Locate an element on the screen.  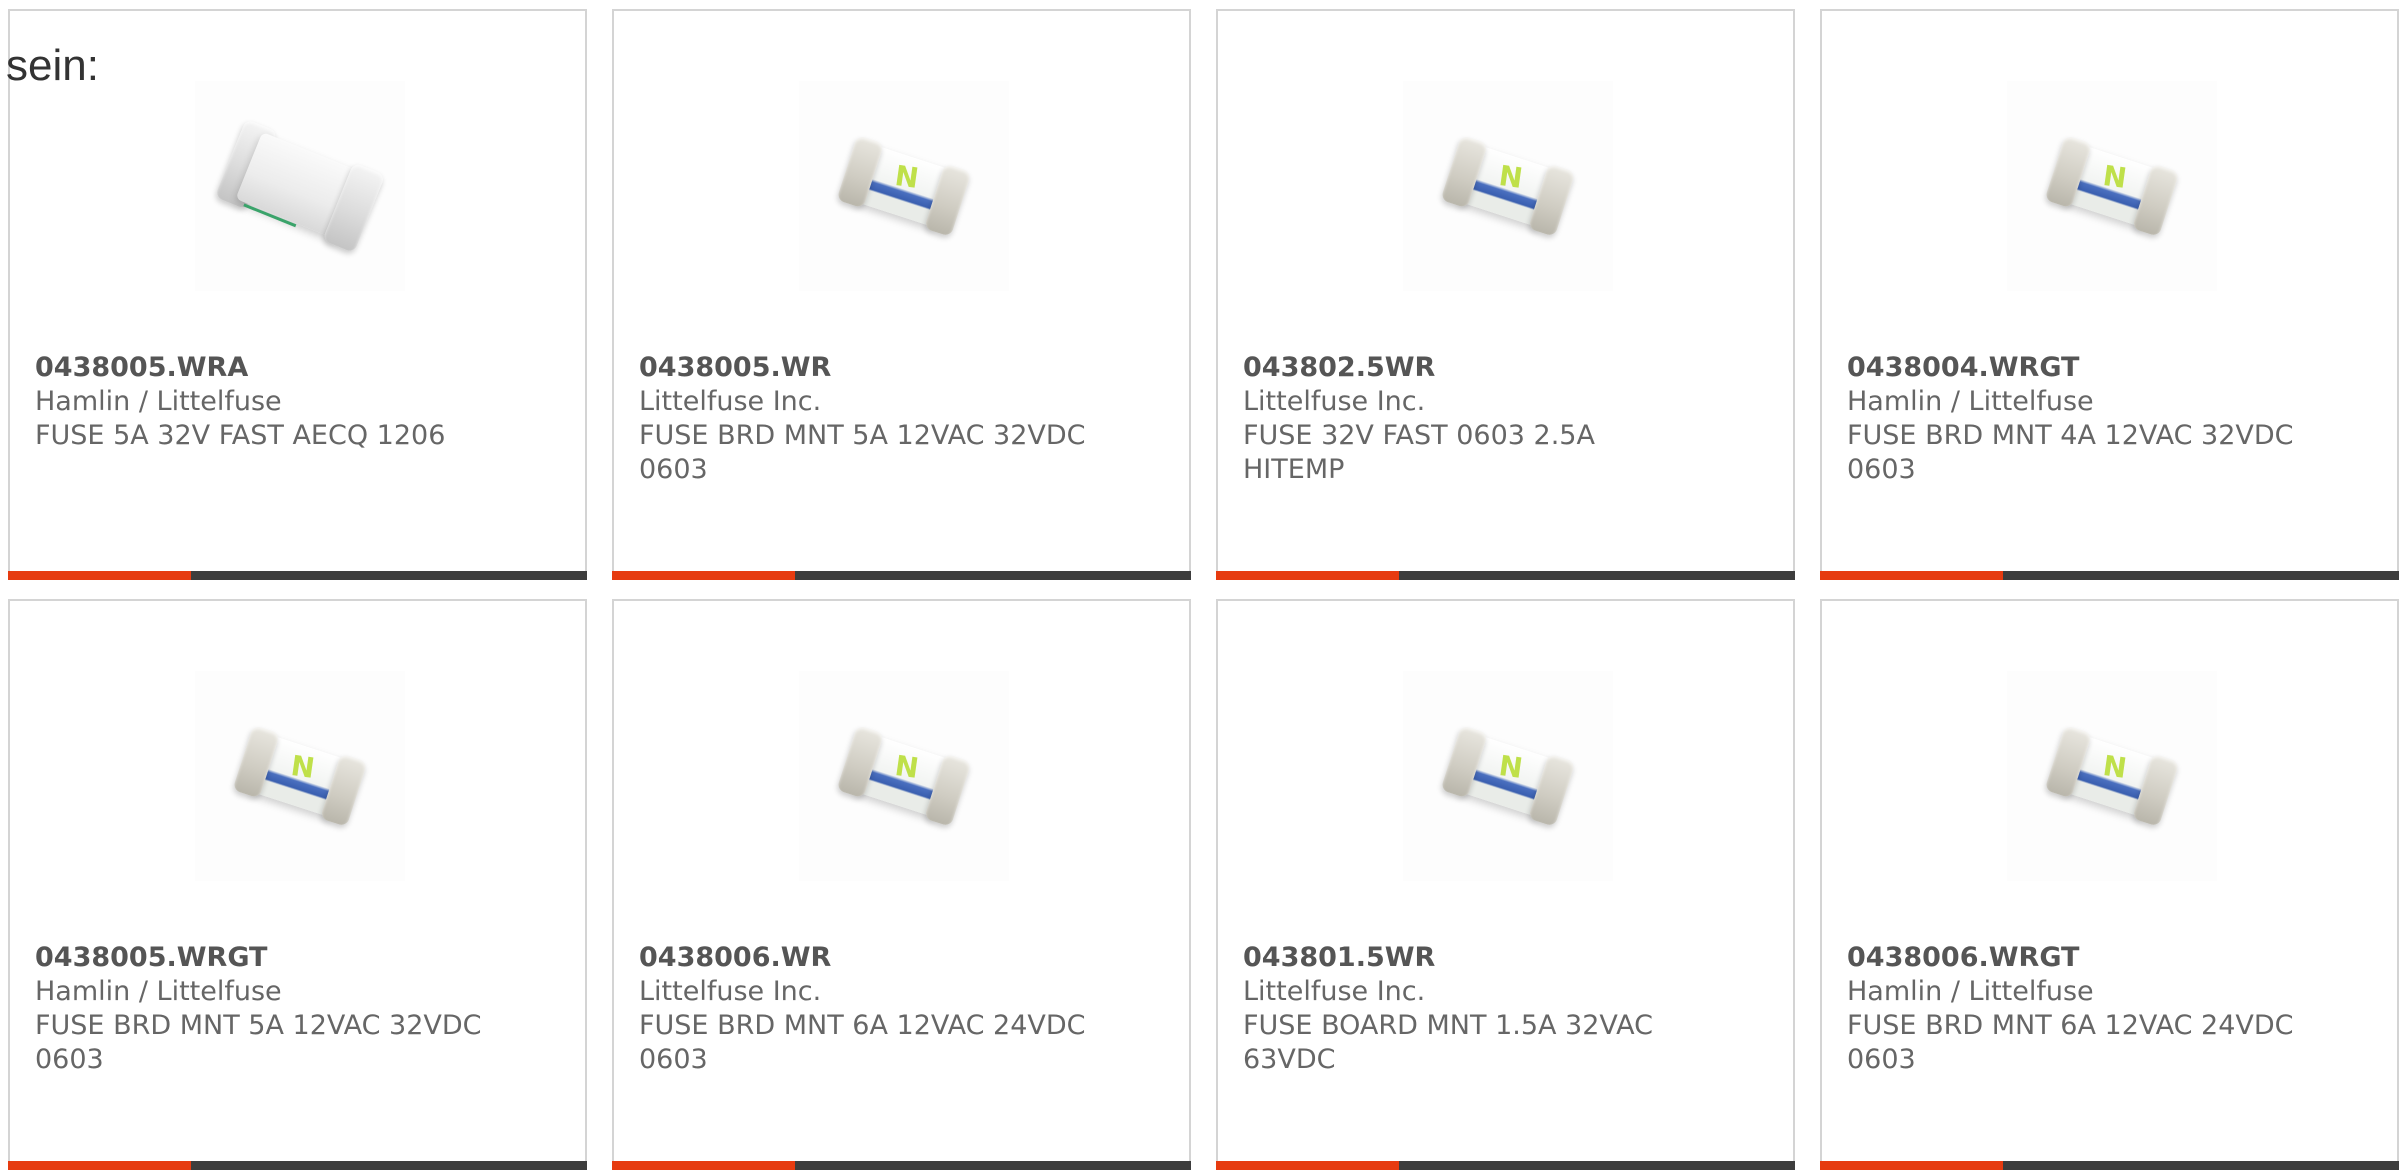
part-number-link: 0438005.WR is located at coordinates (899, 368).